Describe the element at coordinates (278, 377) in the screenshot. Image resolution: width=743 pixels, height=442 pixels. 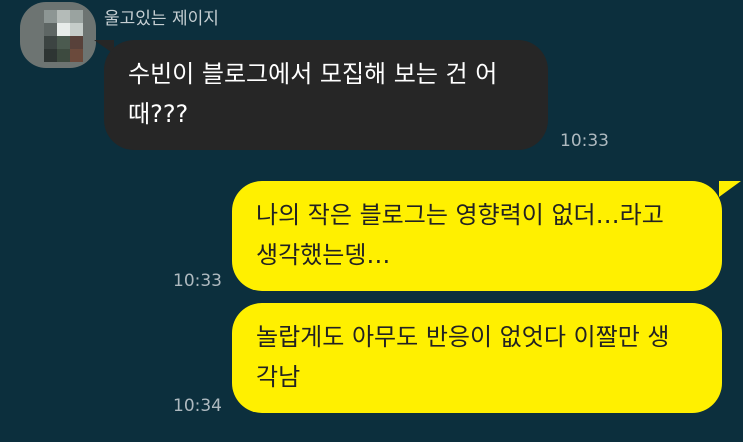
I see `message-text-line: 각남` at that location.